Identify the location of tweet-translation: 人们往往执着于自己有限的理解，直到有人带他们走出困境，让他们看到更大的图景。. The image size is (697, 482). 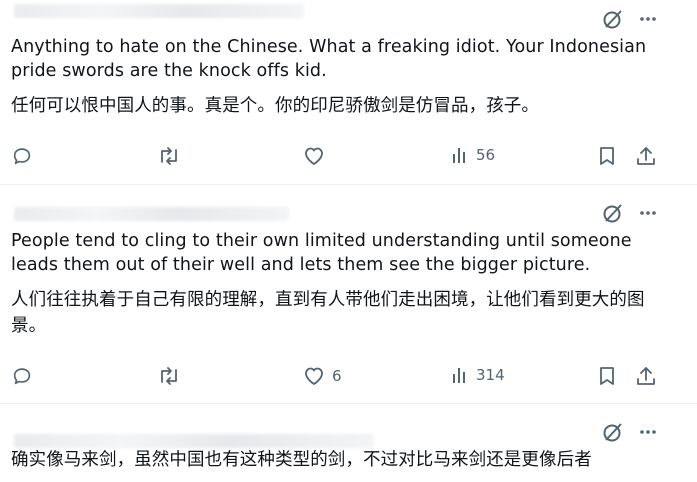
(328, 313).